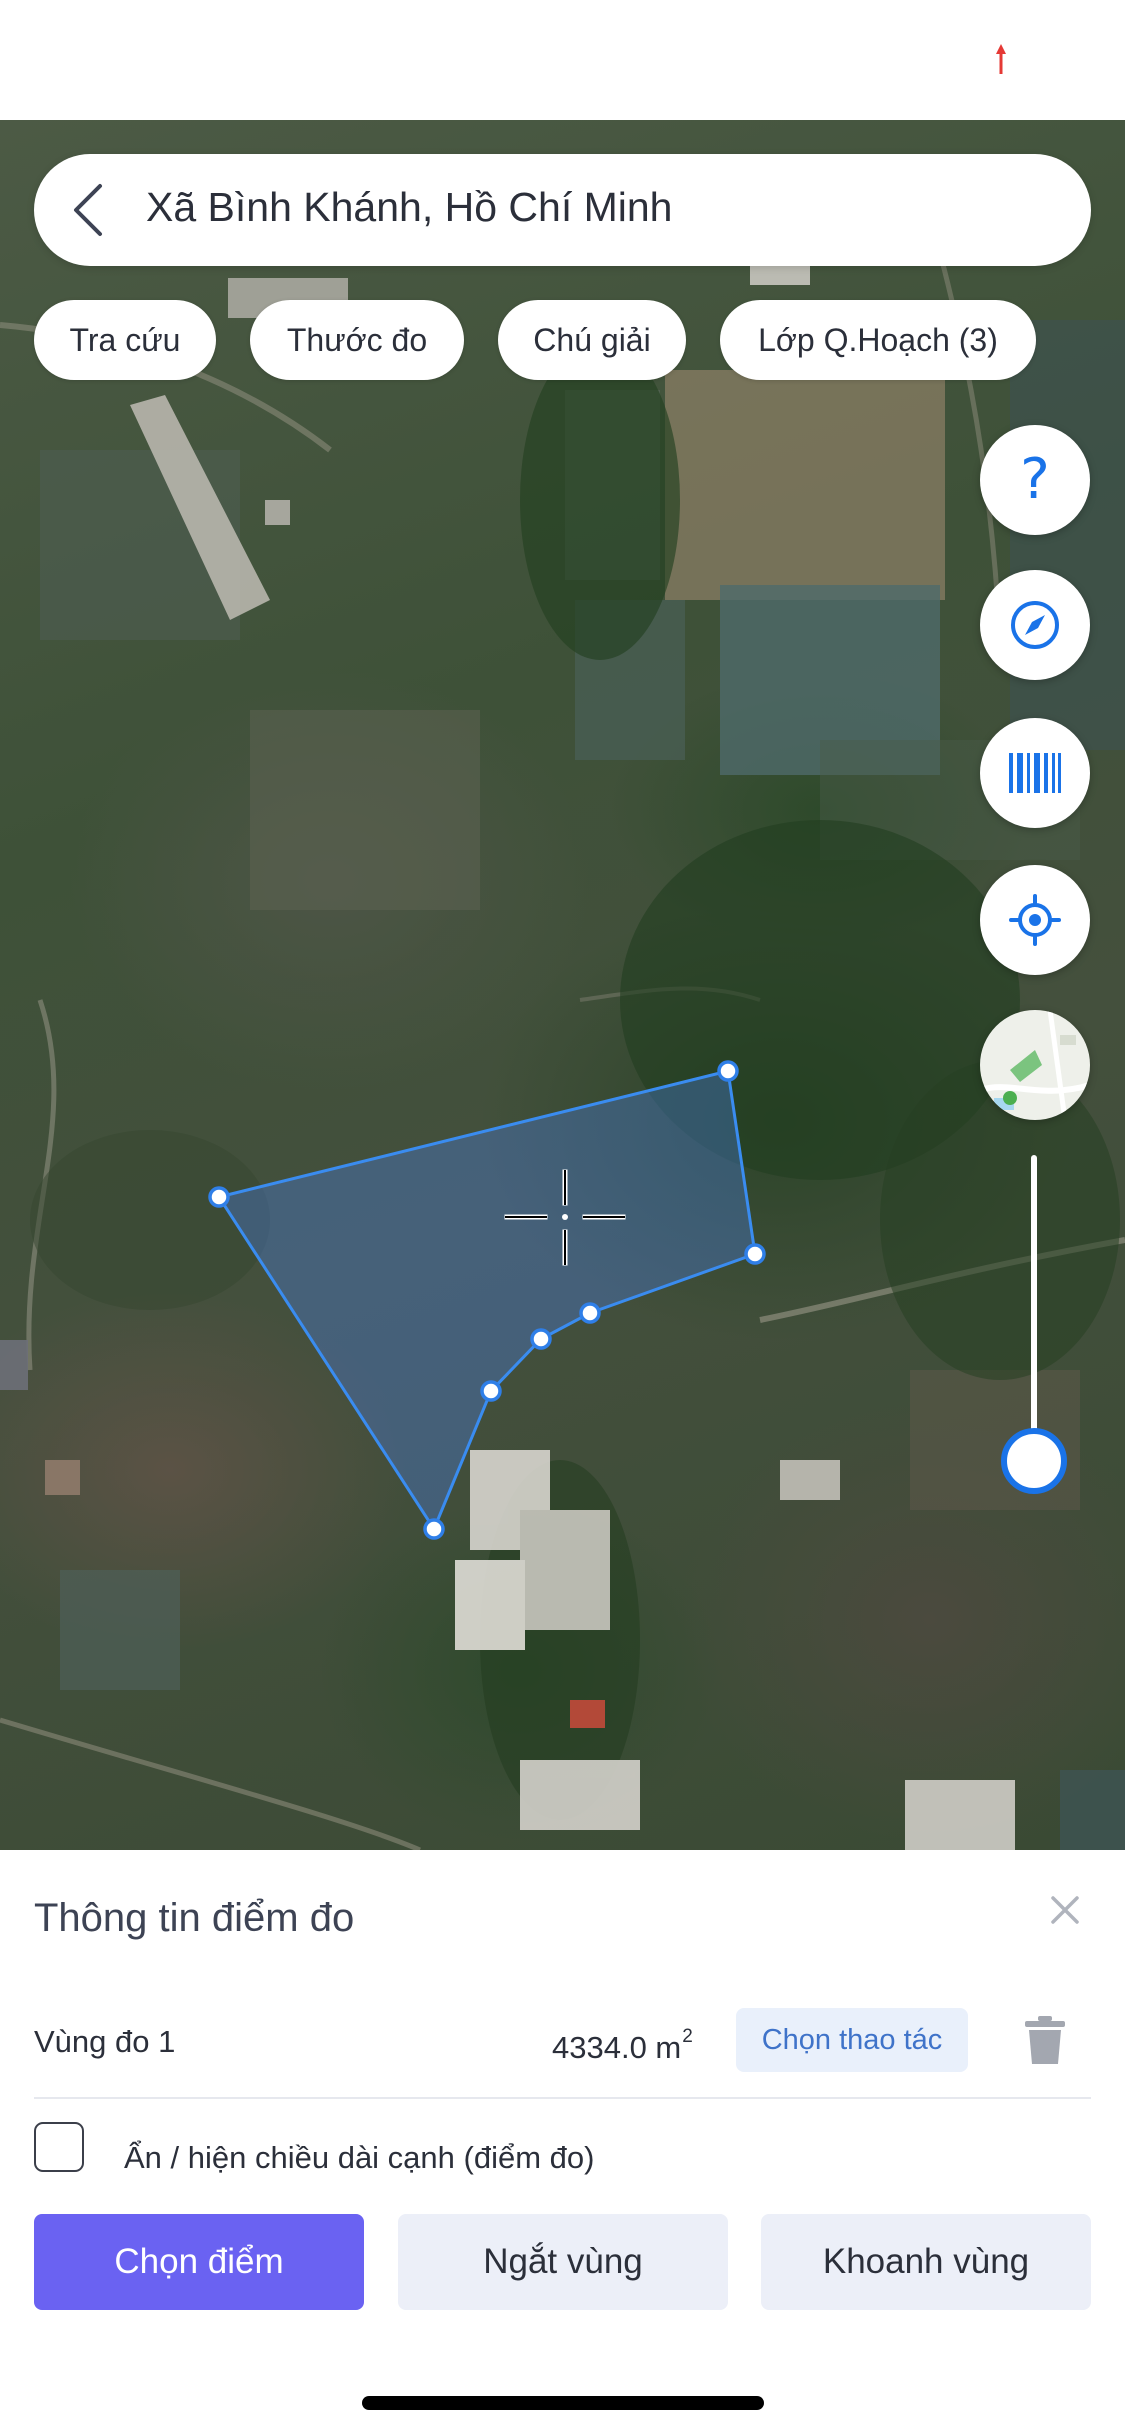 This screenshot has height=2436, width=1125. What do you see at coordinates (563, 2262) in the screenshot?
I see `break-zone-button: Ngắt vùng` at bounding box center [563, 2262].